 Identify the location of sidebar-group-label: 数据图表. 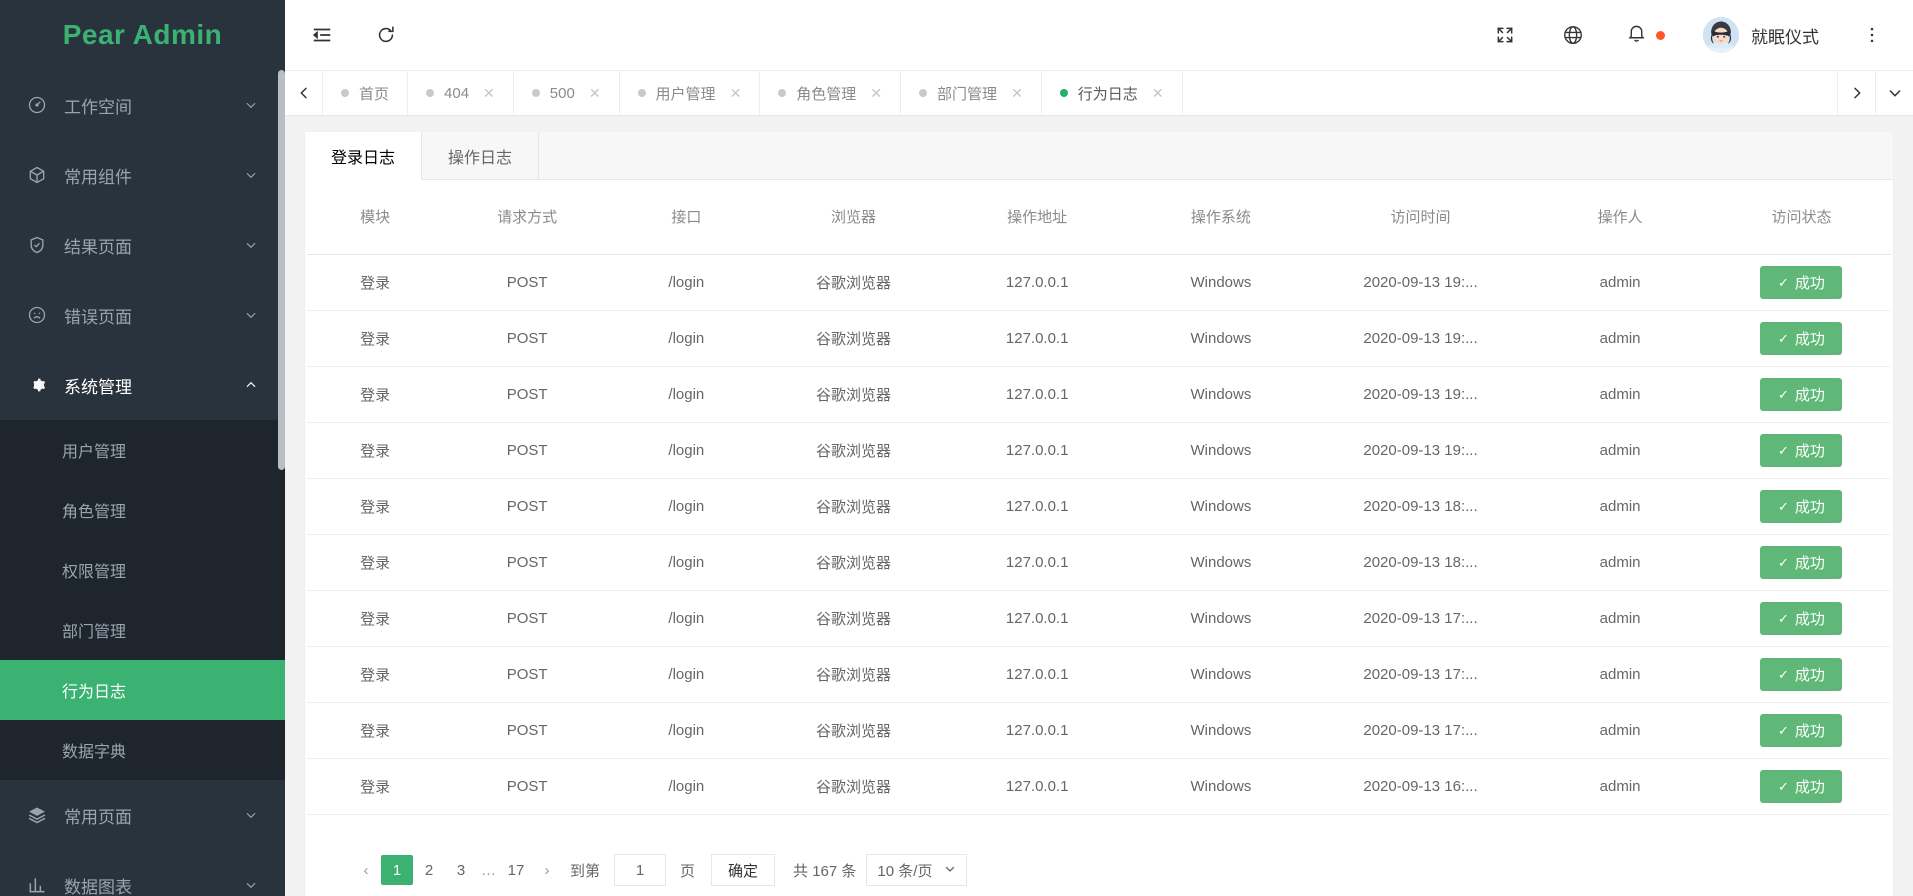
(98, 886).